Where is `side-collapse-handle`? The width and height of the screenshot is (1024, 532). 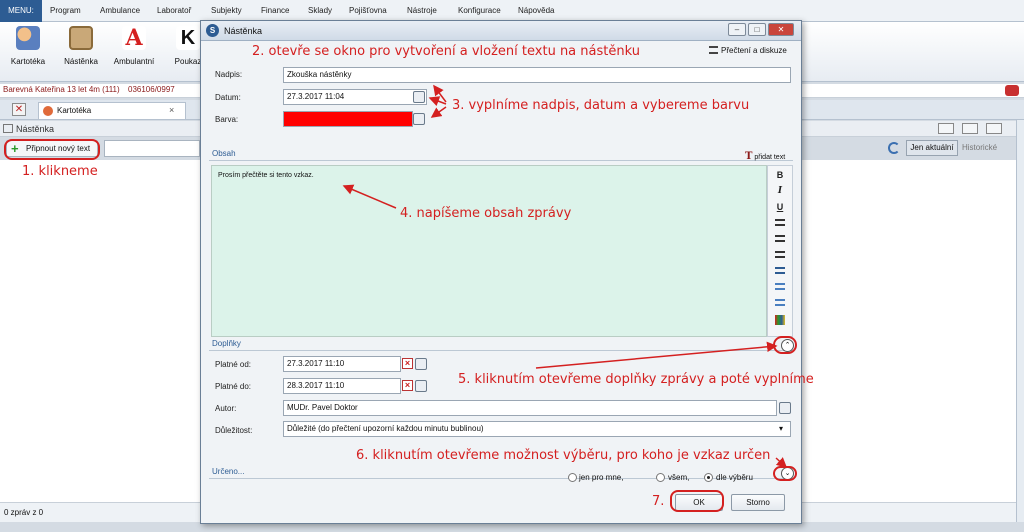 side-collapse-handle is located at coordinates (1020, 321).